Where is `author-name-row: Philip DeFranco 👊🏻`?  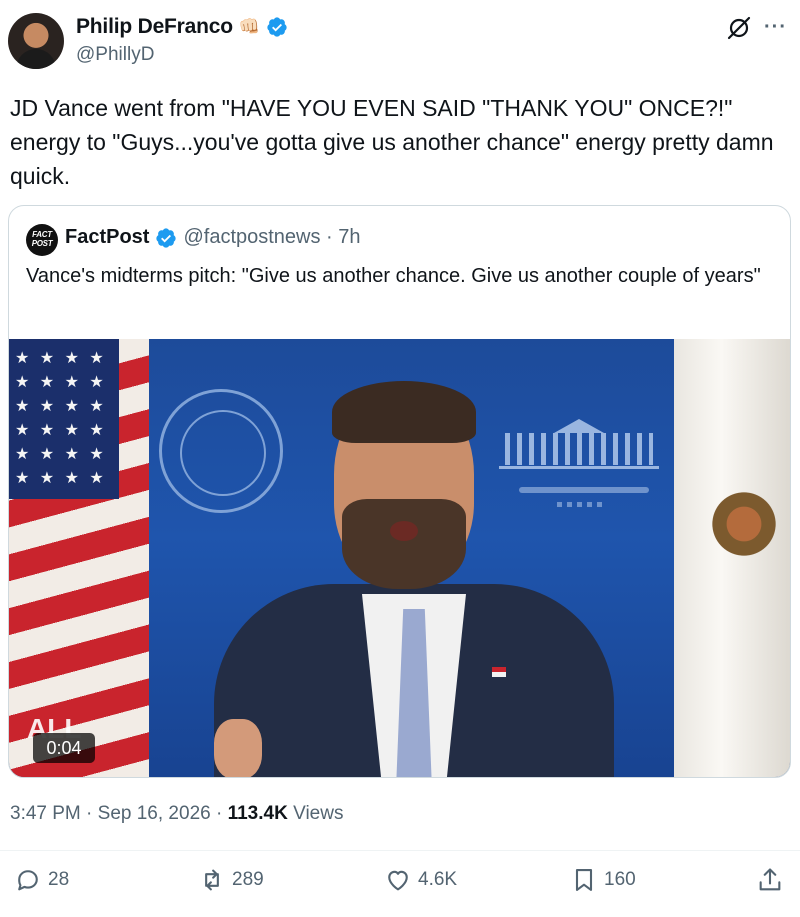 author-name-row: Philip DeFranco 👊🏻 is located at coordinates (182, 27).